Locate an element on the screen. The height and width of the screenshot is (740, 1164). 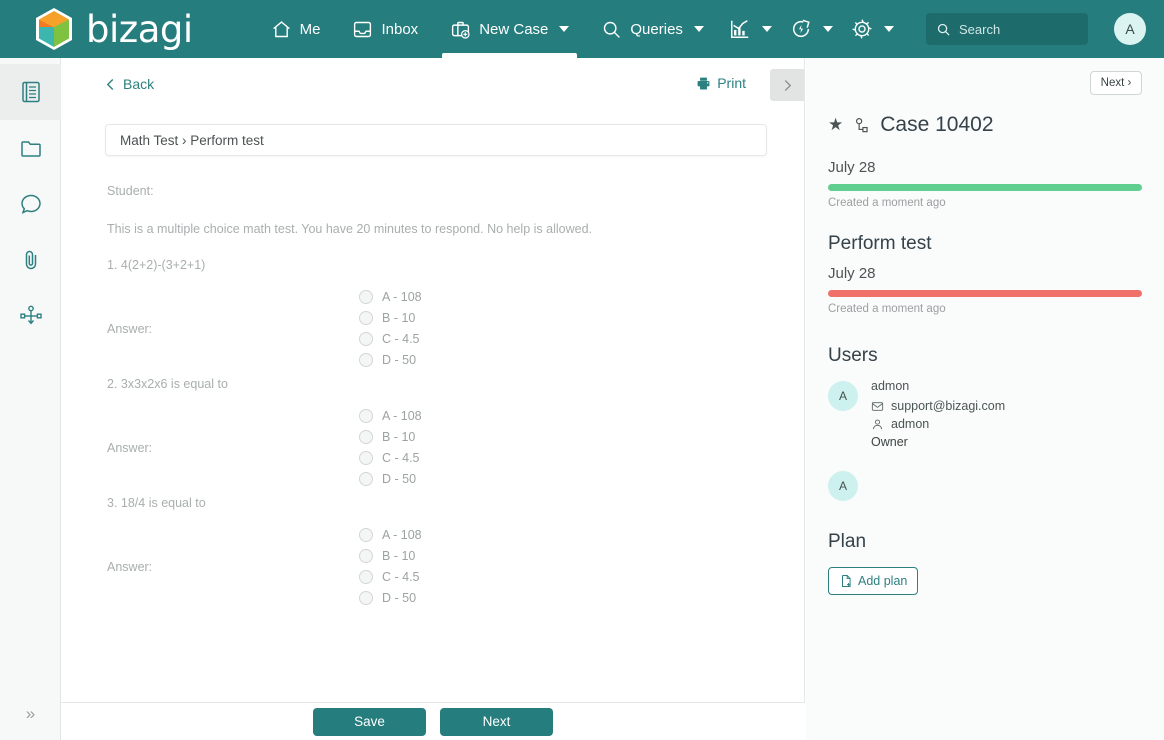
print-button: Print is located at coordinates (721, 83).